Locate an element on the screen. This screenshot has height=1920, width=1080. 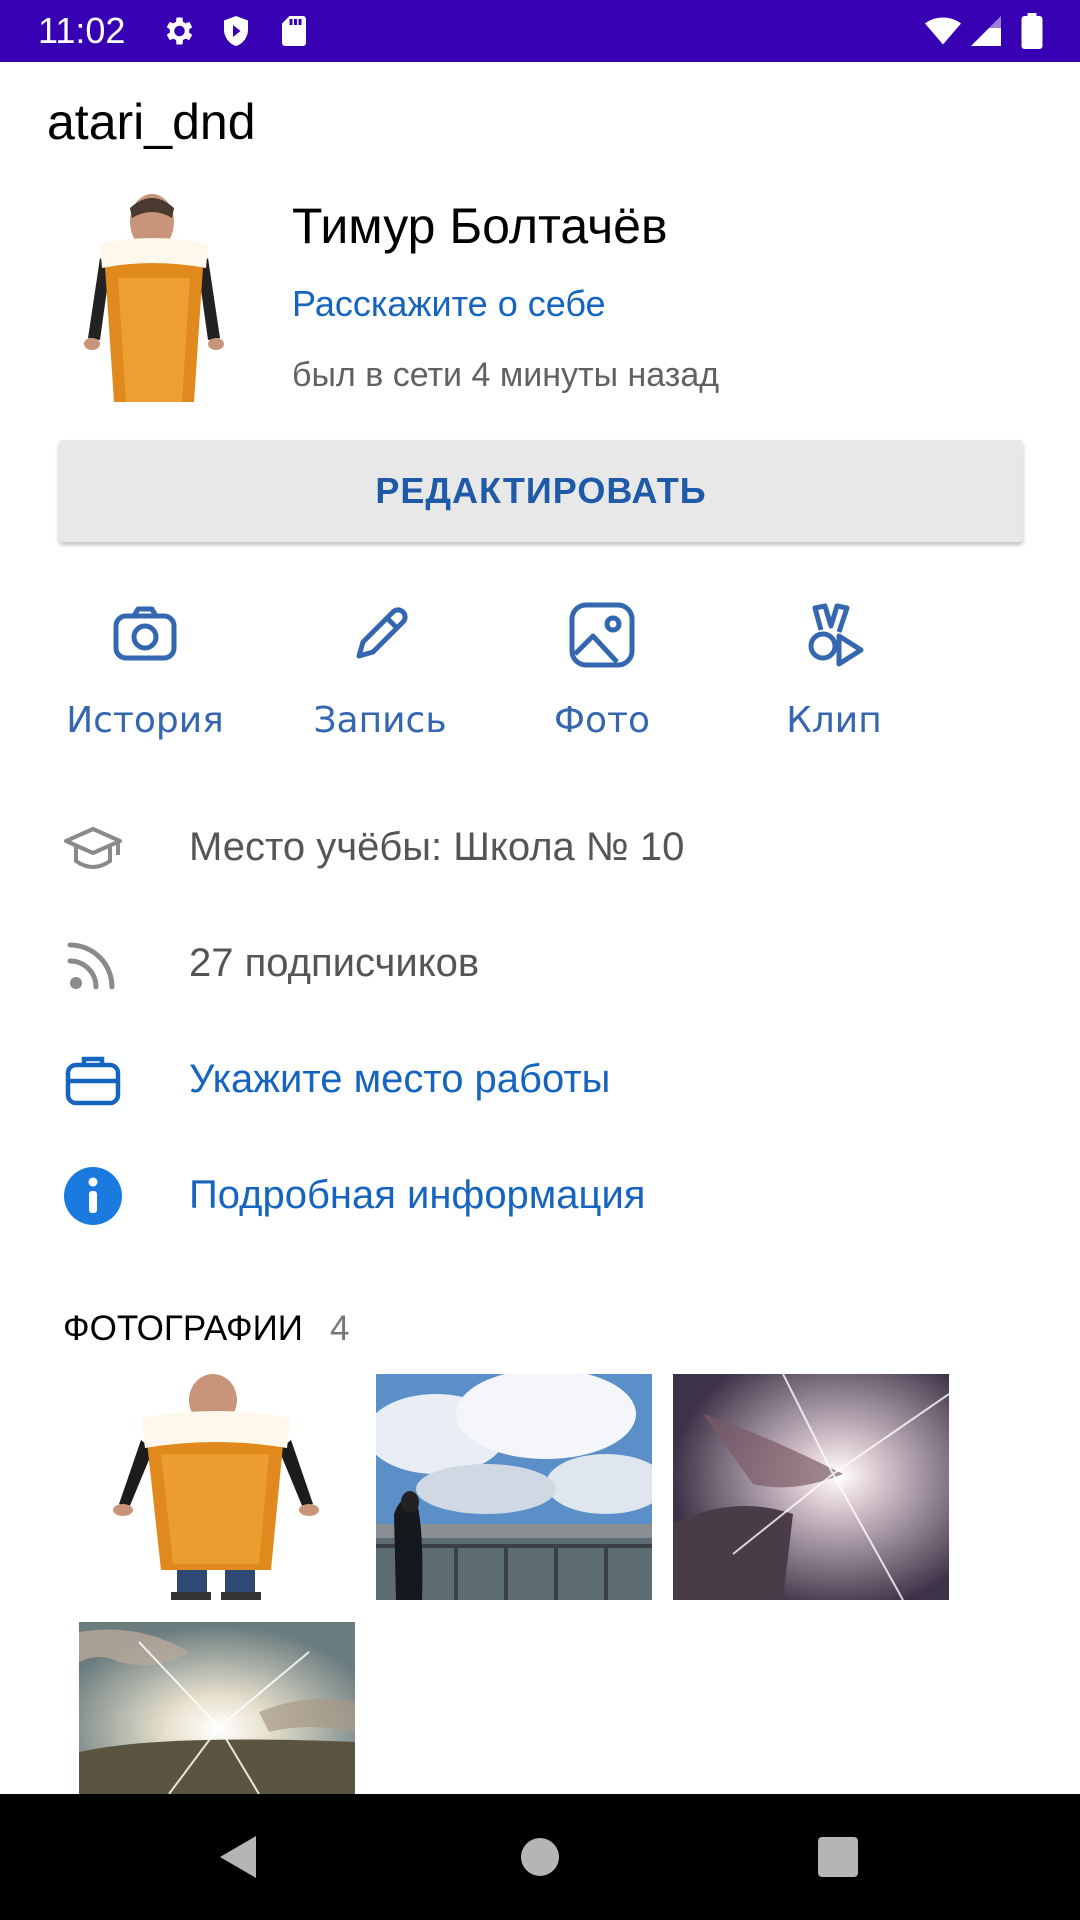
last-seen-status: был в сети 4 минуты назад is located at coordinates (506, 375).